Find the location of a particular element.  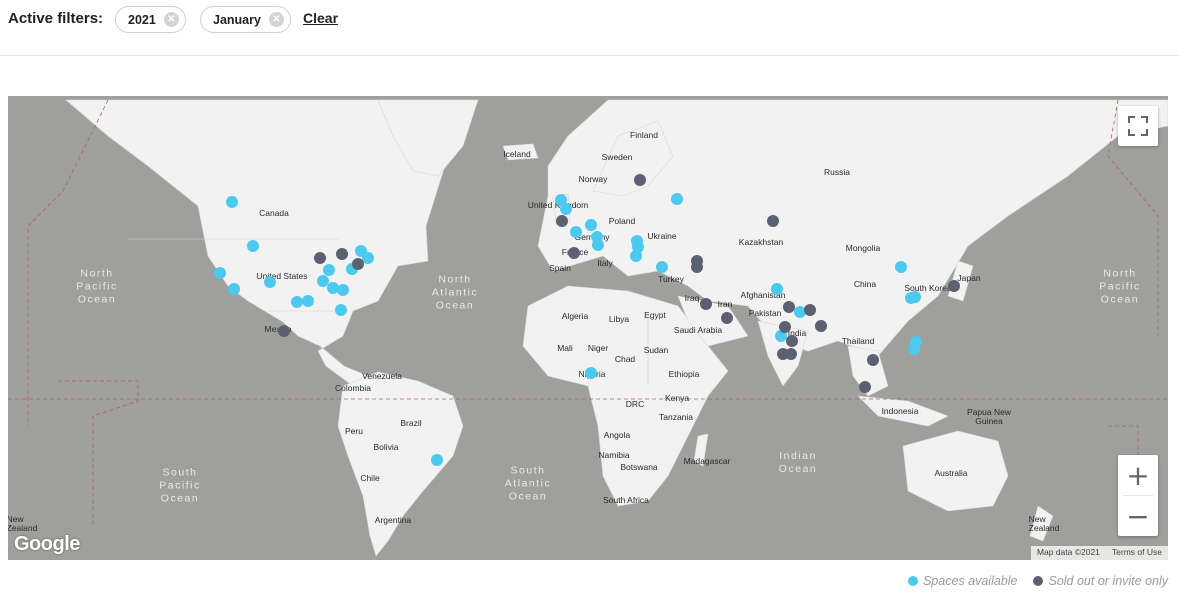

map-data-attribution: Map data ©2021 is located at coordinates (1068, 552).